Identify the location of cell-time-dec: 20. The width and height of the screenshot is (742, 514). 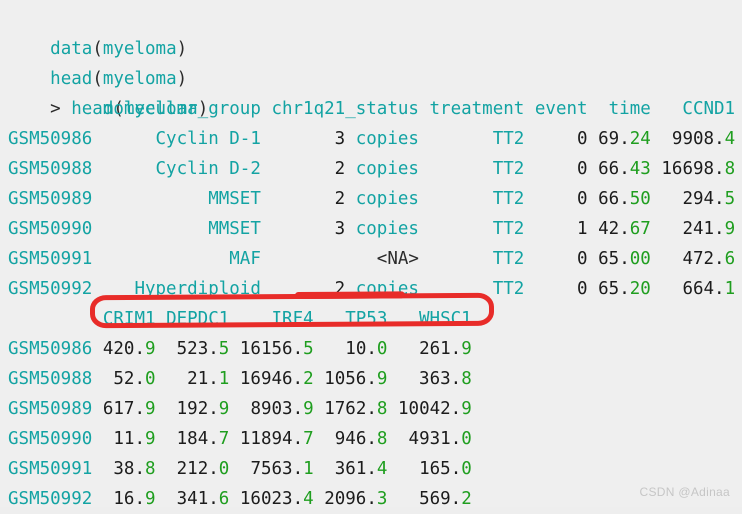
(640, 289).